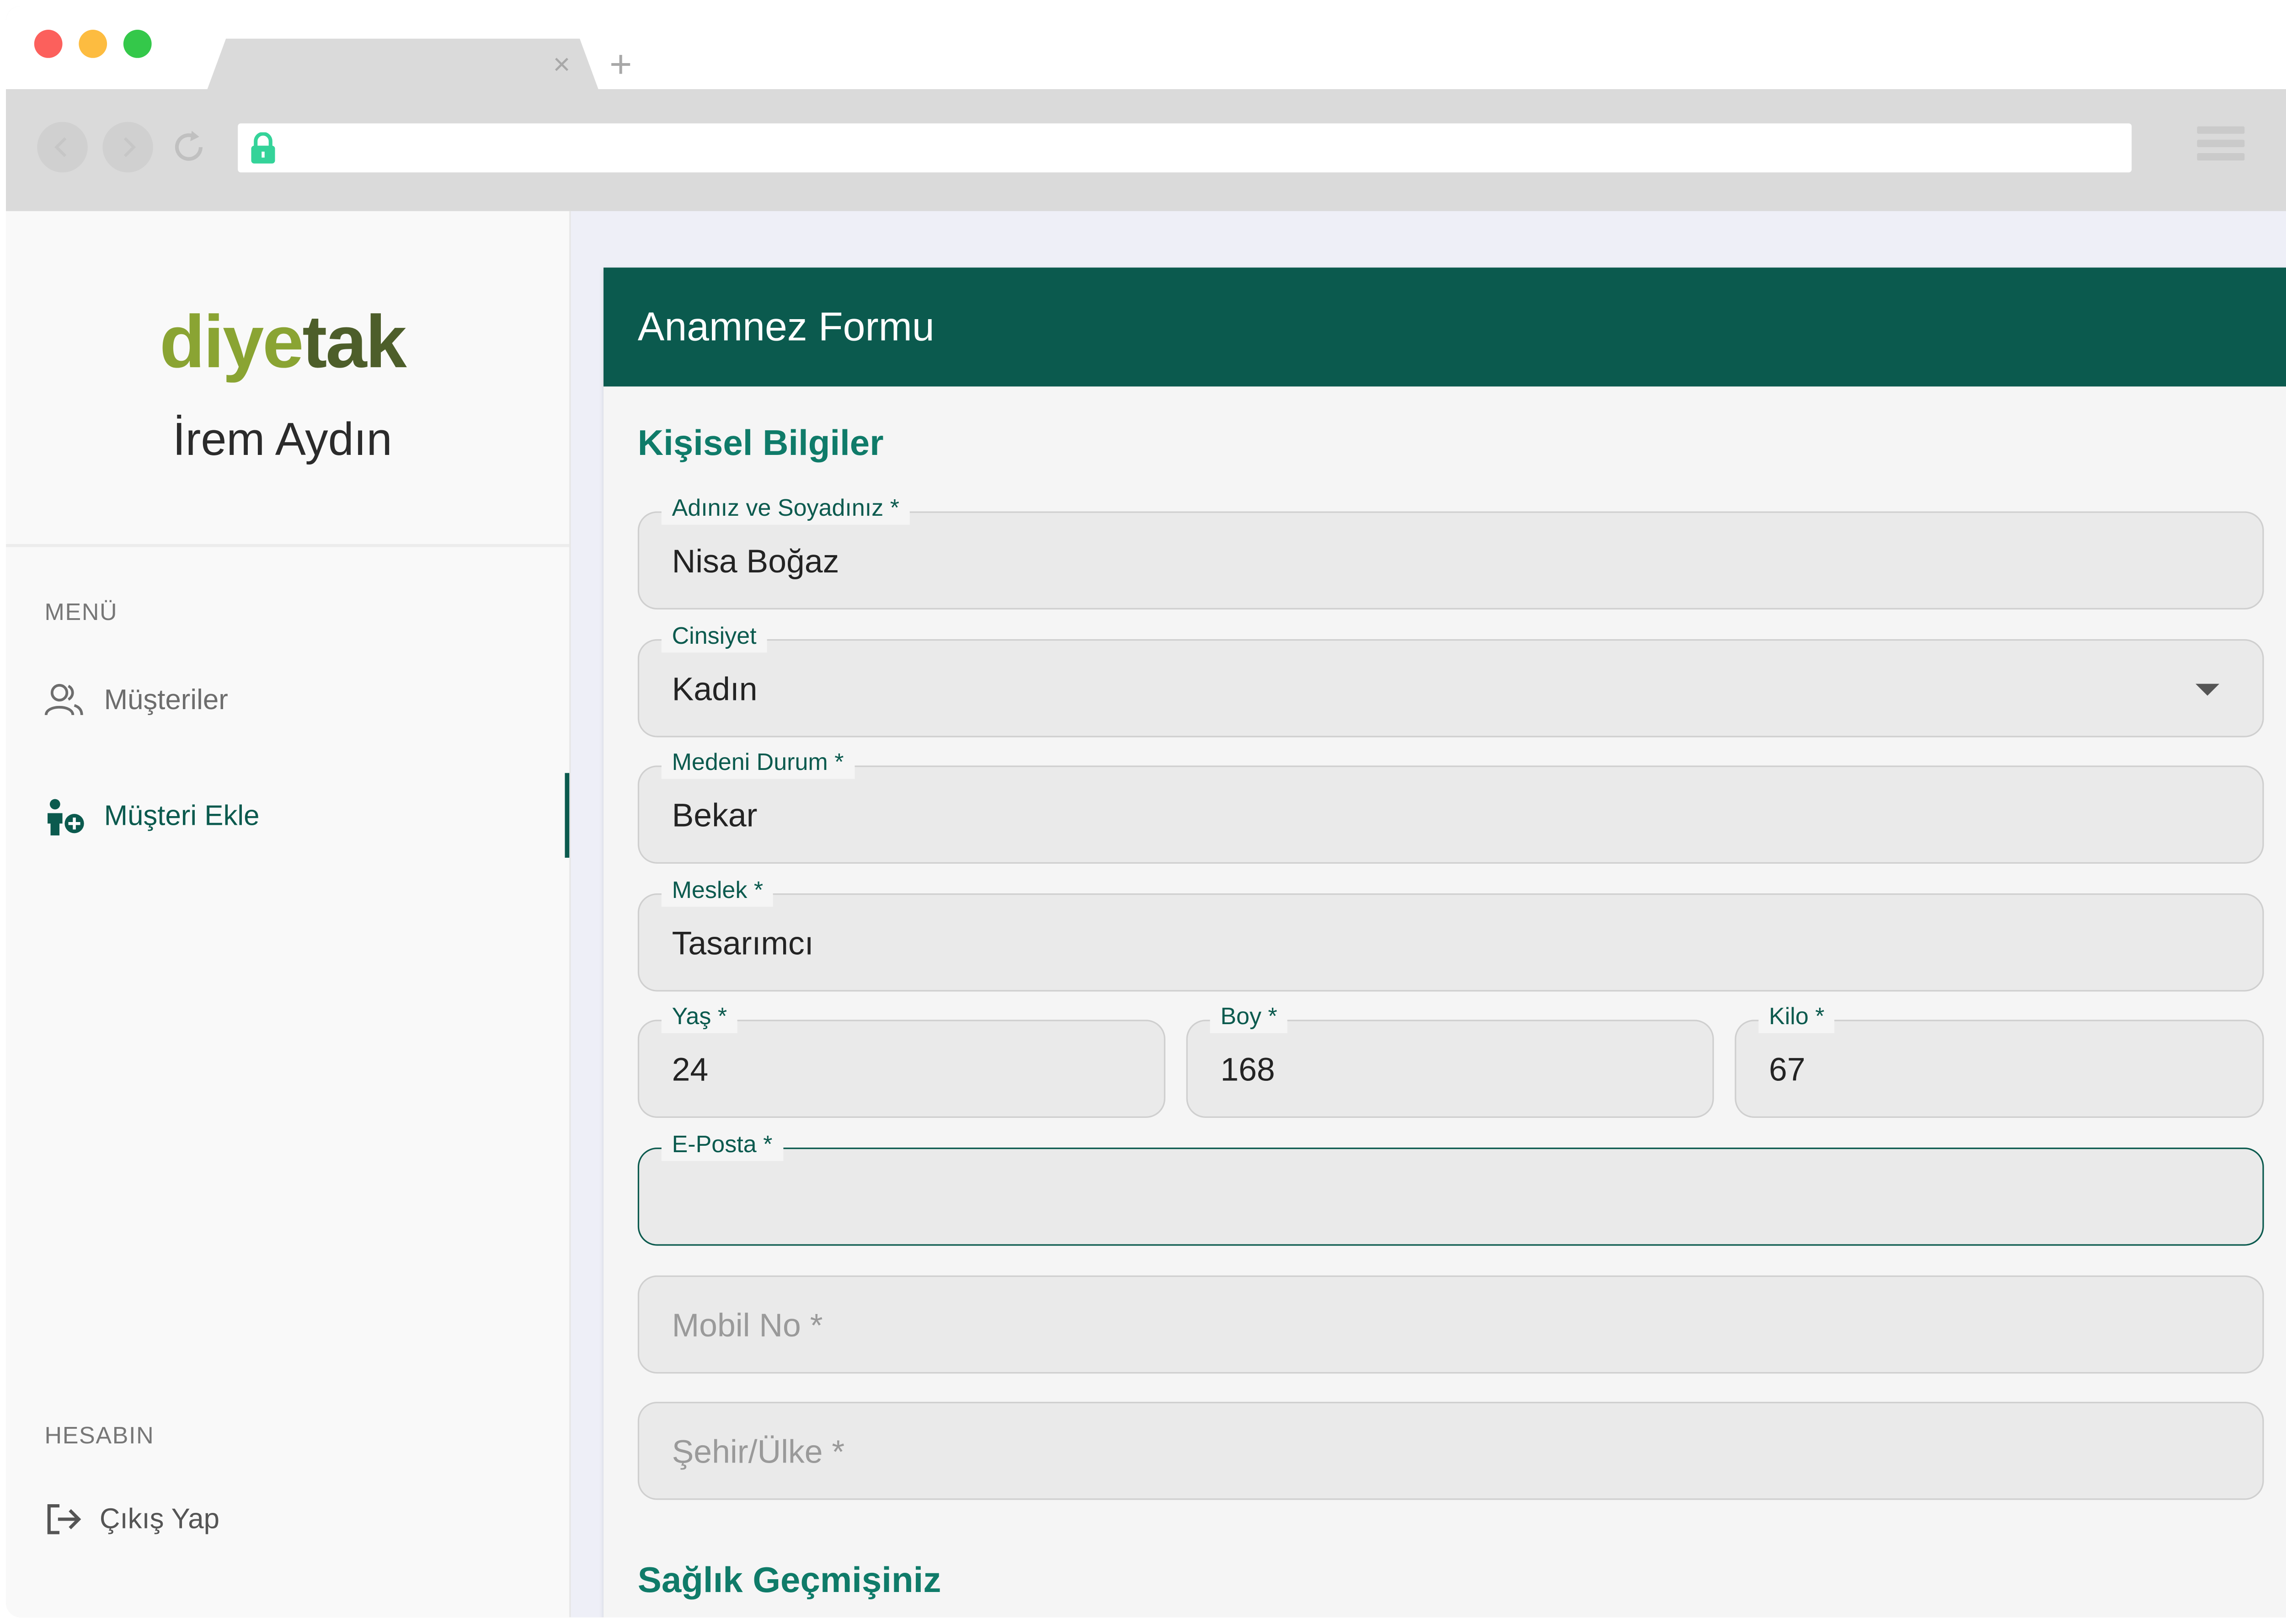 This screenshot has height=1624, width=2286. What do you see at coordinates (760, 443) in the screenshot?
I see `section-personal-title: Kişisel Bilgiler` at bounding box center [760, 443].